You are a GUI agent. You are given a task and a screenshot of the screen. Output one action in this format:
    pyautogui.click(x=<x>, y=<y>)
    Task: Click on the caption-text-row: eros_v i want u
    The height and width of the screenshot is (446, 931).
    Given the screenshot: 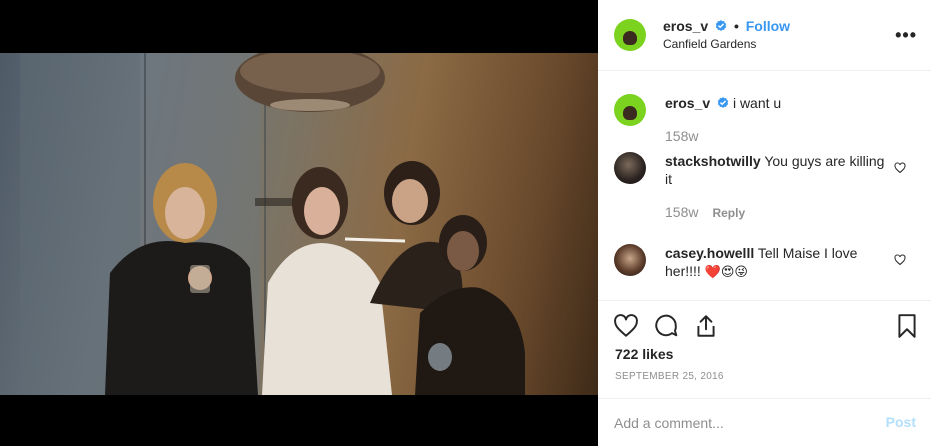 What is the action you would take?
    pyautogui.click(x=775, y=103)
    